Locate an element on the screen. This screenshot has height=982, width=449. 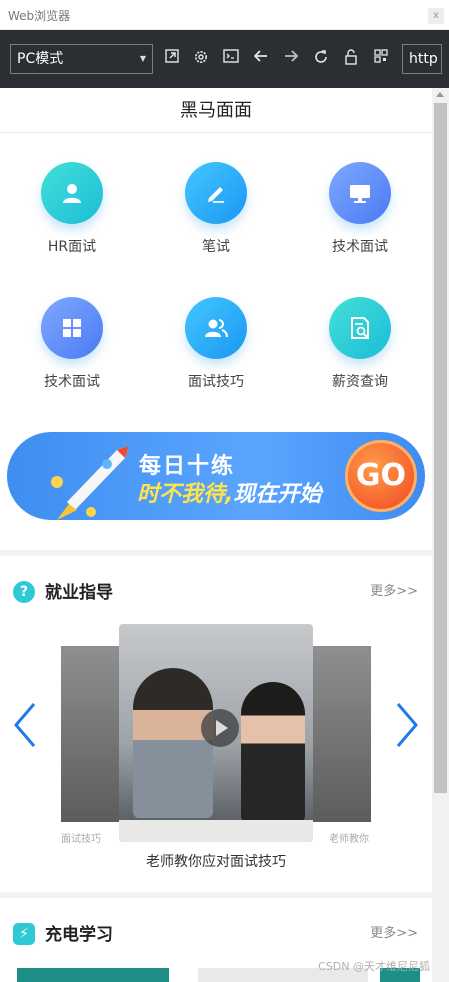
category-written-test: 笔试 is located at coordinates (216, 209).